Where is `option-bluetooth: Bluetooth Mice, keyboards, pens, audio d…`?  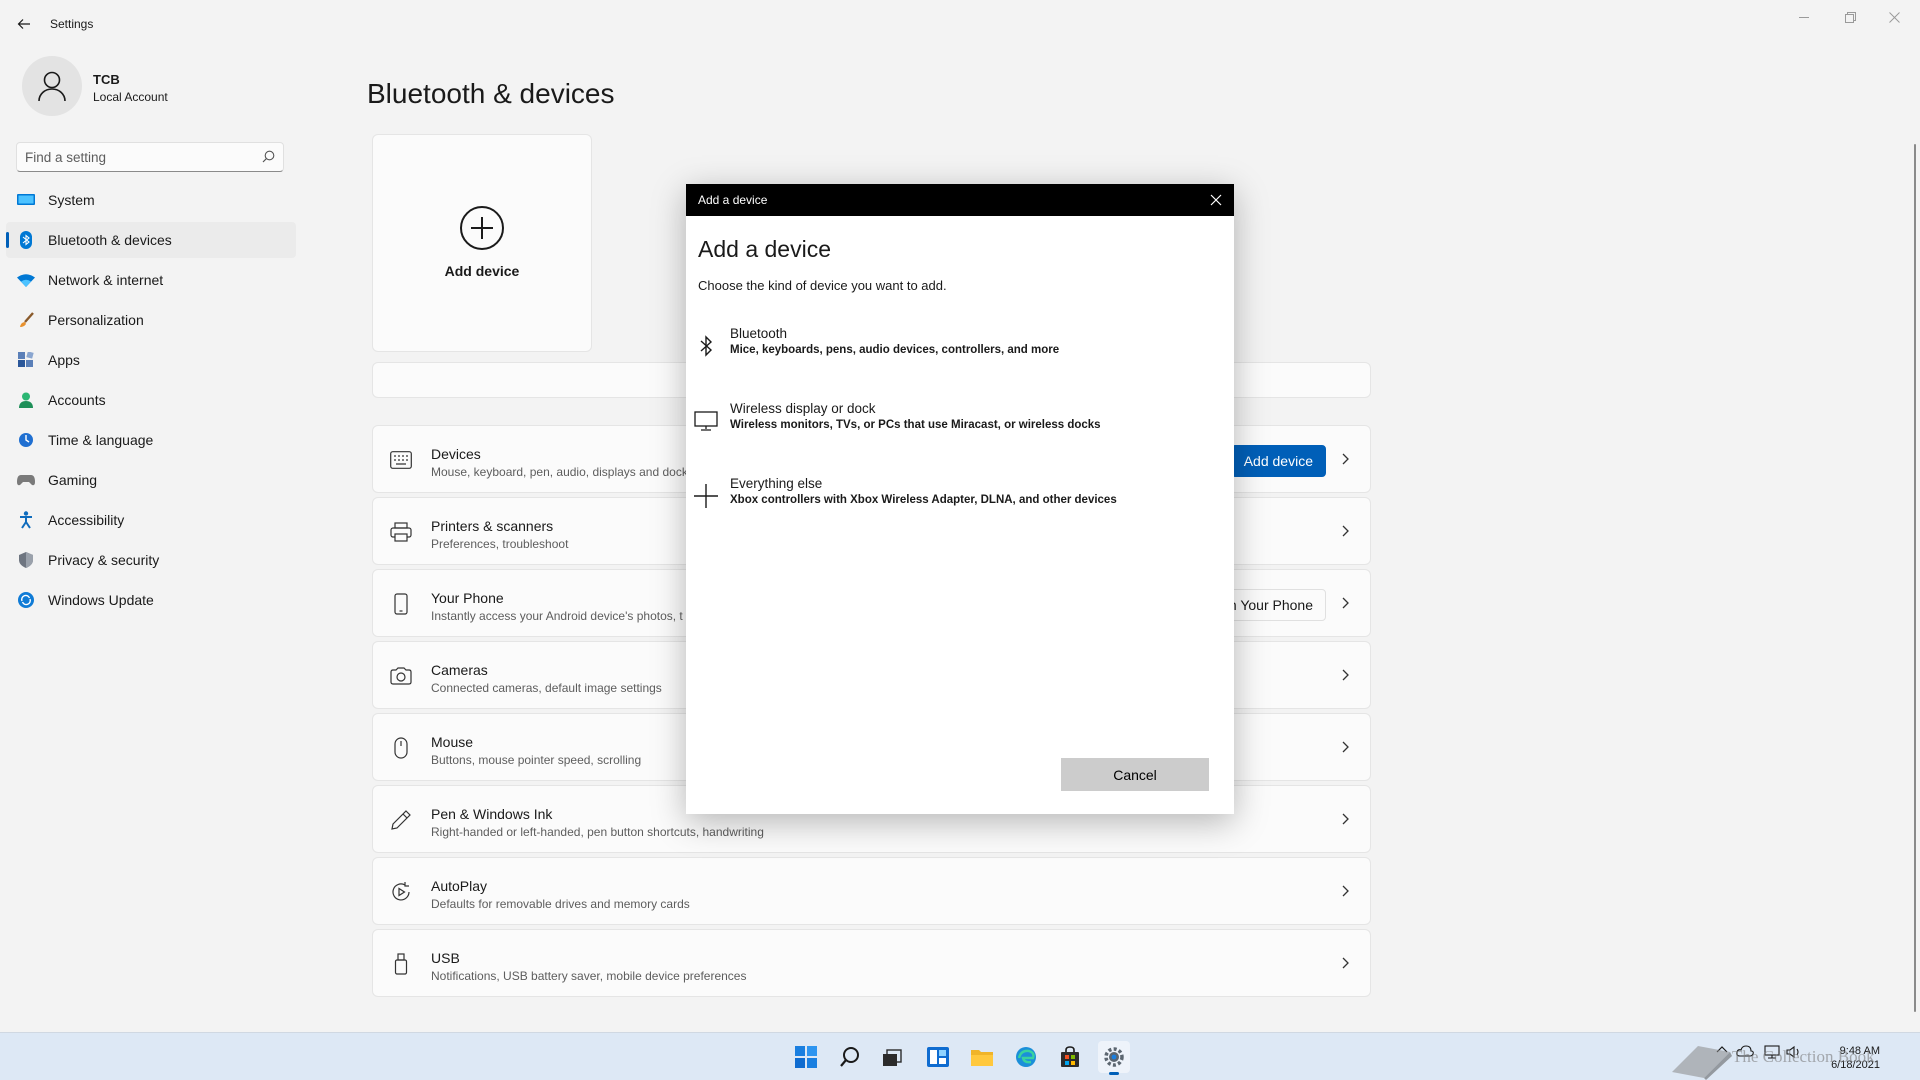 option-bluetooth: Bluetooth Mice, keyboards, pens, audio d… is located at coordinates (960, 353).